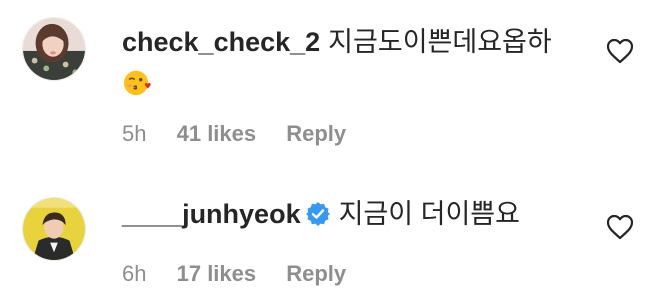 Image resolution: width=652 pixels, height=302 pixels. What do you see at coordinates (352, 80) in the screenshot?
I see `emoji-line` at bounding box center [352, 80].